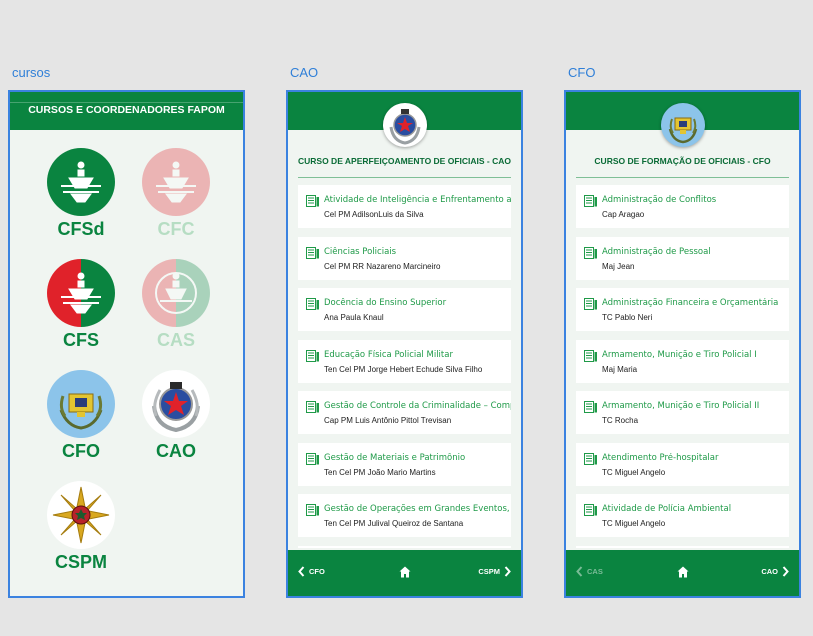 This screenshot has height=636, width=813. I want to click on course-name: CAS, so click(175, 340).